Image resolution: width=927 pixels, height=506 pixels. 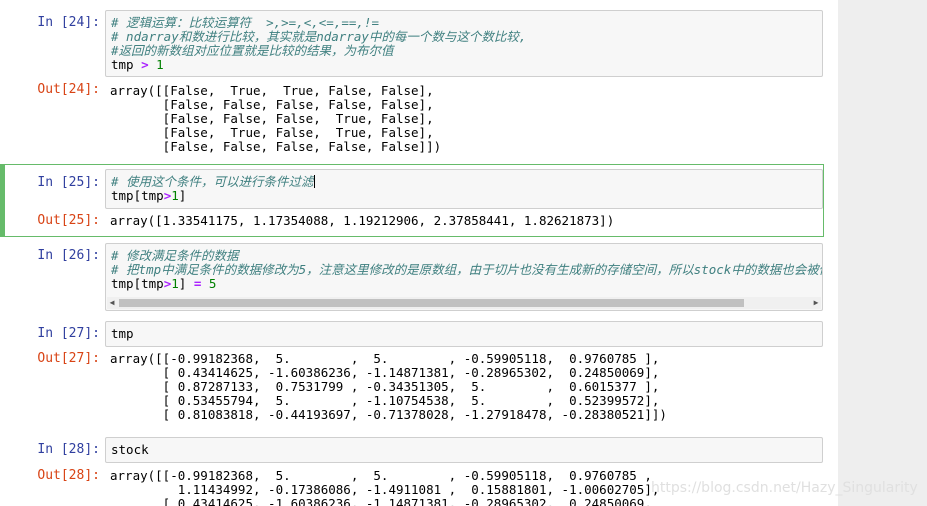 I want to click on code-lines: tmp, so click(x=122, y=334).